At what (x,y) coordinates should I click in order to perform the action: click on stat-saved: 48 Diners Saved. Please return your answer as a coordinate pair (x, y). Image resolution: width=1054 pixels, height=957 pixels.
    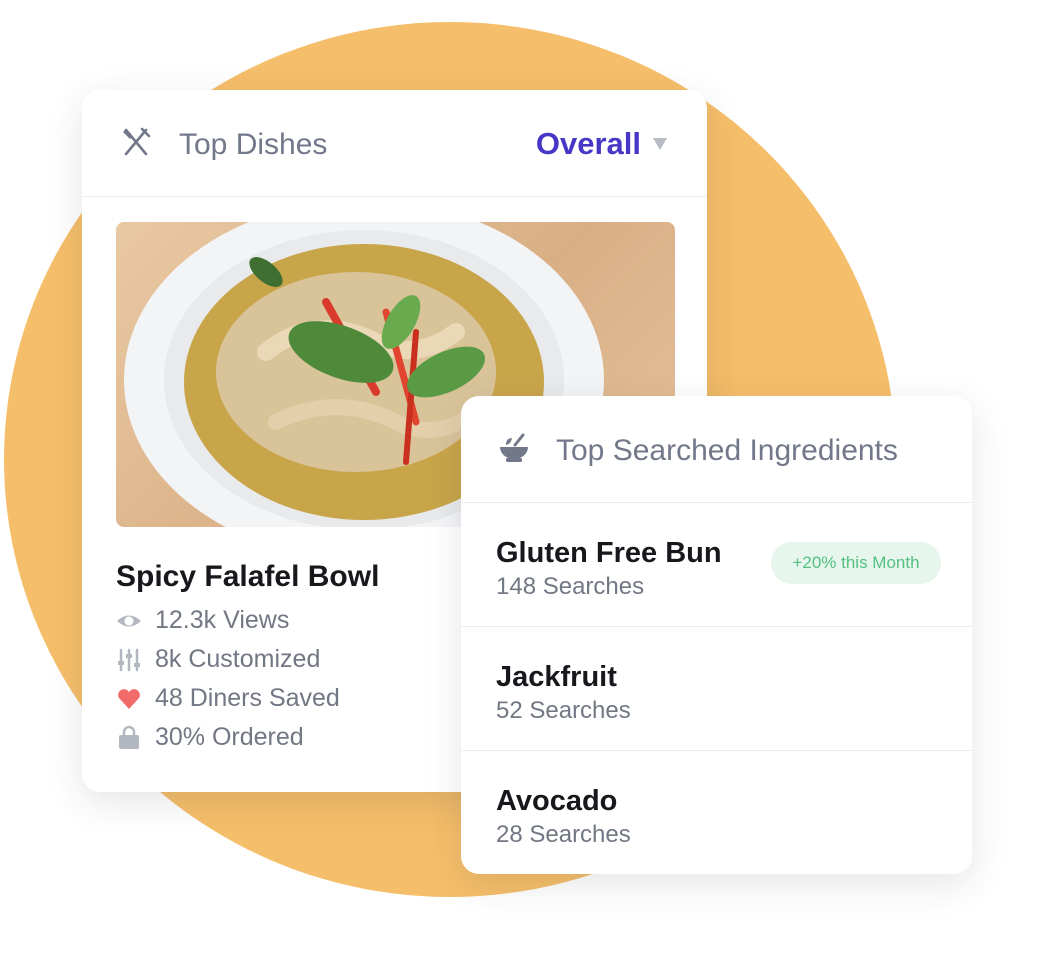
    Looking at the image, I should click on (316, 699).